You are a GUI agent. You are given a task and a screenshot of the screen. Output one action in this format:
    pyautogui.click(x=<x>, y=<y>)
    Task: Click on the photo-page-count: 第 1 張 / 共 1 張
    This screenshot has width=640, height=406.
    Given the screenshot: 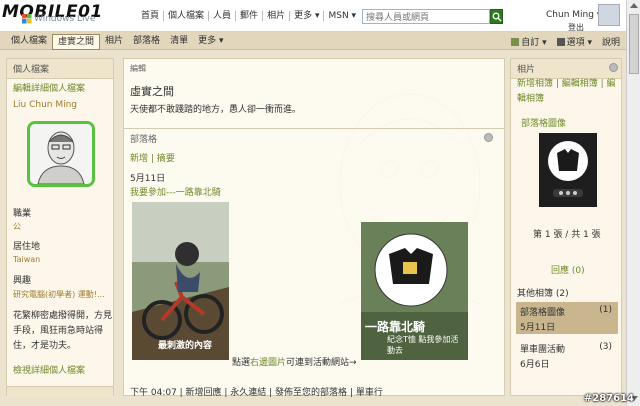 What is the action you would take?
    pyautogui.click(x=567, y=235)
    